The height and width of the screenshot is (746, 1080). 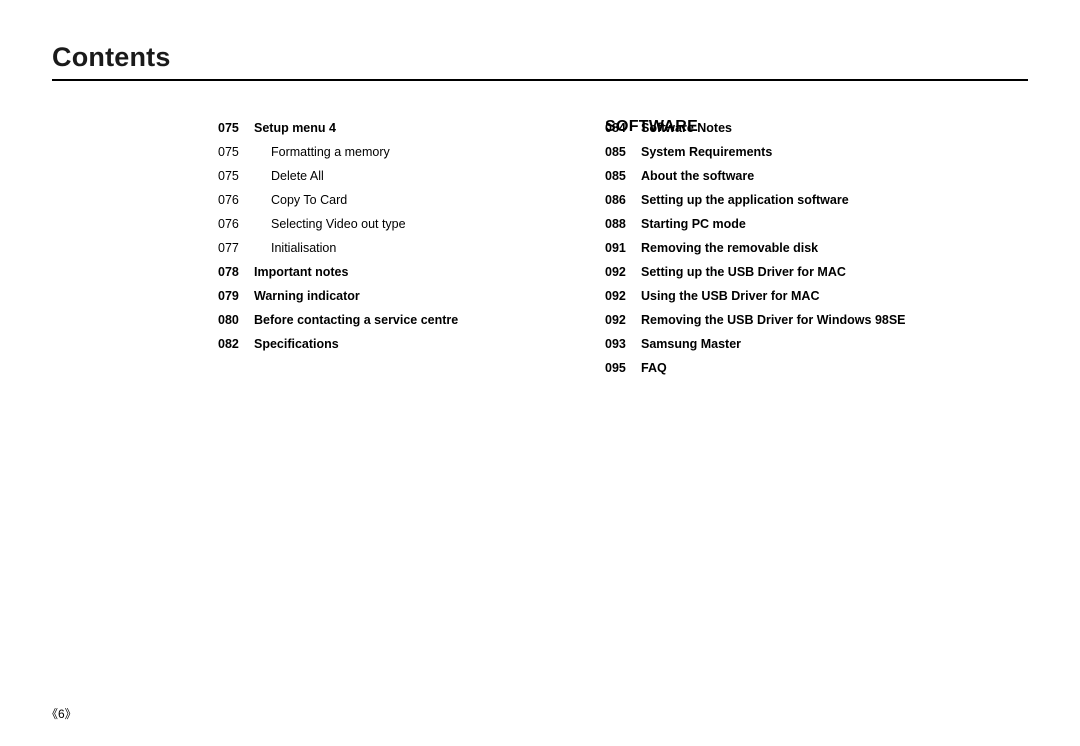 What do you see at coordinates (393, 296) in the screenshot?
I see `toc-entry: 079 Warning indicator` at bounding box center [393, 296].